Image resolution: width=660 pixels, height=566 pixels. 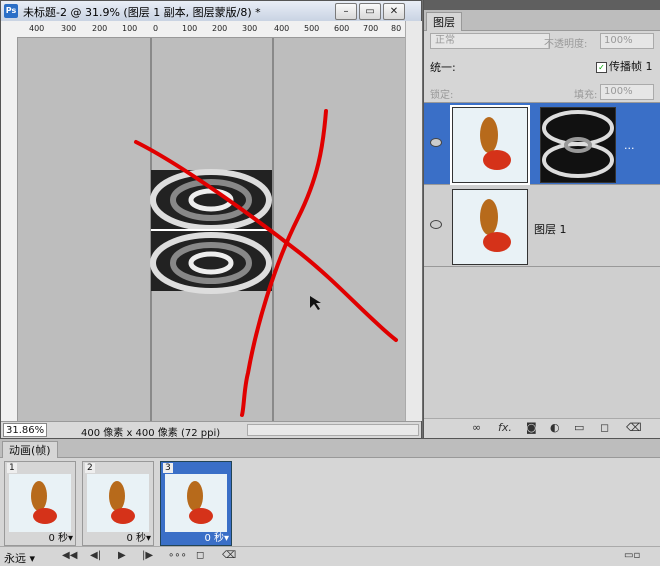 I want to click on document-title: 未标题-2 @ 31.9% (图层 1 副本, 图层蒙版/8) *, so click(x=142, y=12).